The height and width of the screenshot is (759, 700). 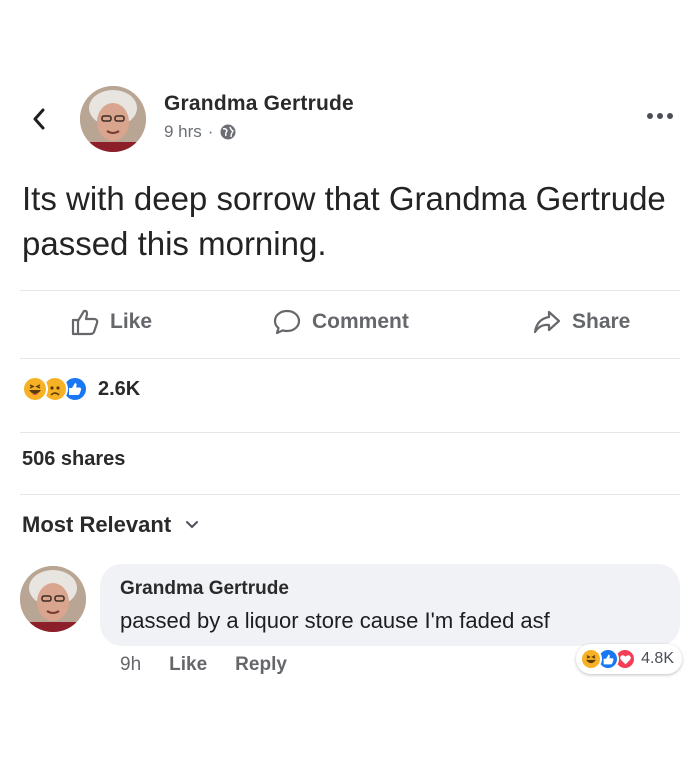 What do you see at coordinates (131, 321) in the screenshot?
I see `like-label: Like` at bounding box center [131, 321].